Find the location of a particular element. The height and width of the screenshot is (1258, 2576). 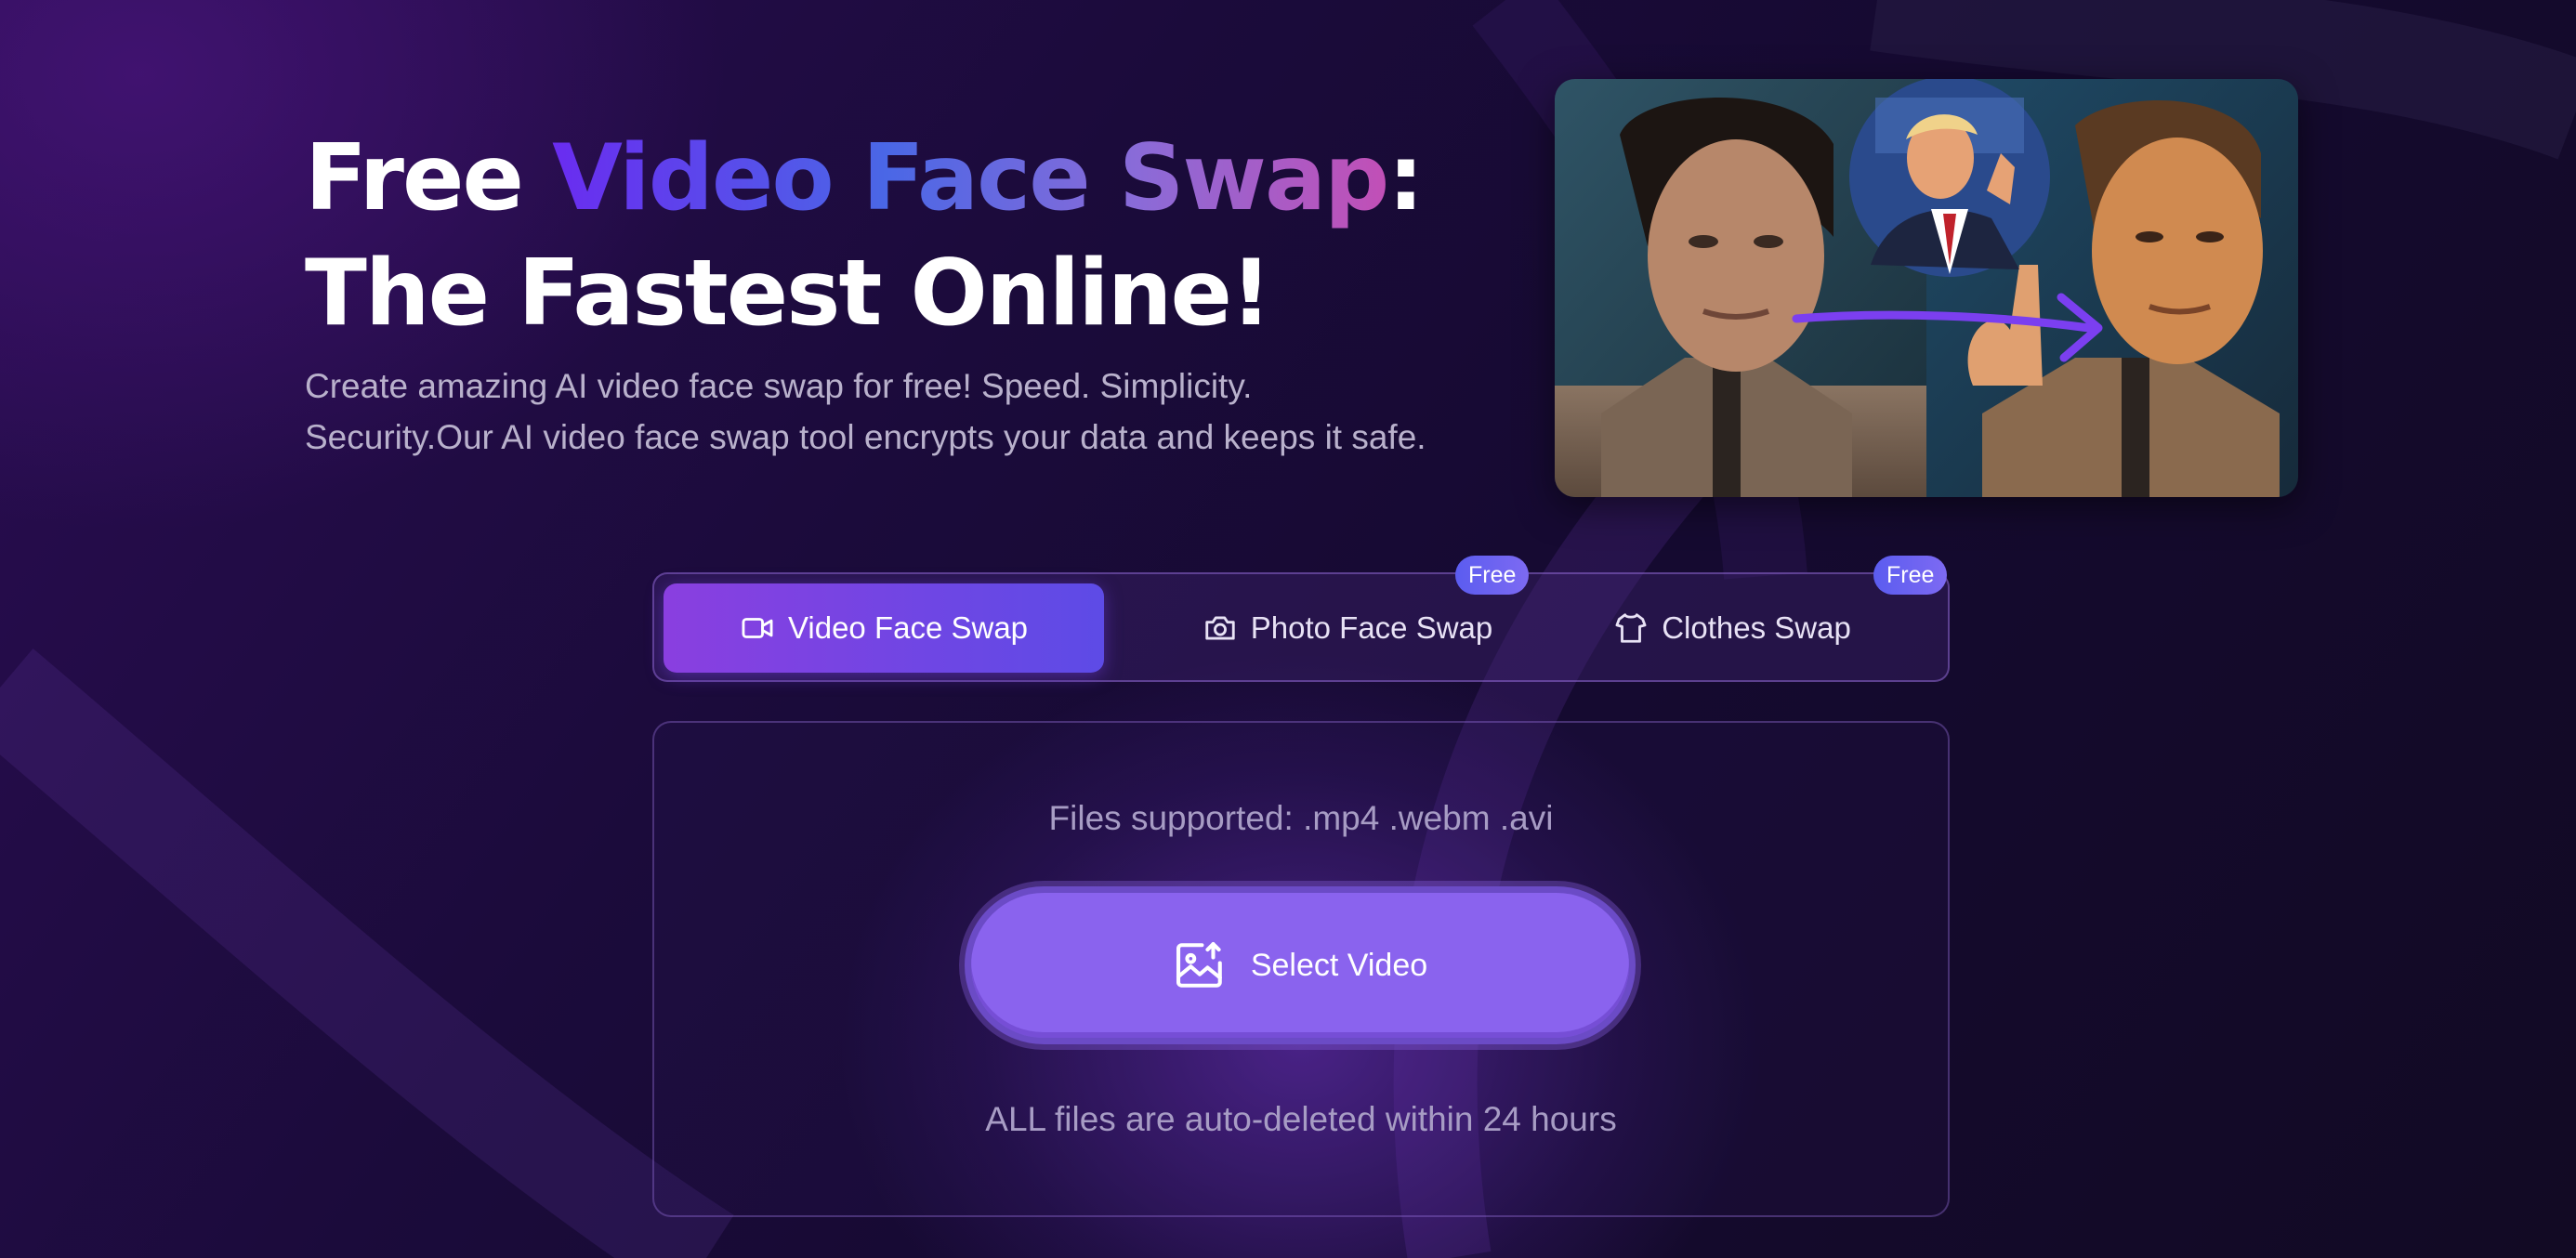

tab-clothes-swap: Clothes Swap is located at coordinates (1732, 628).